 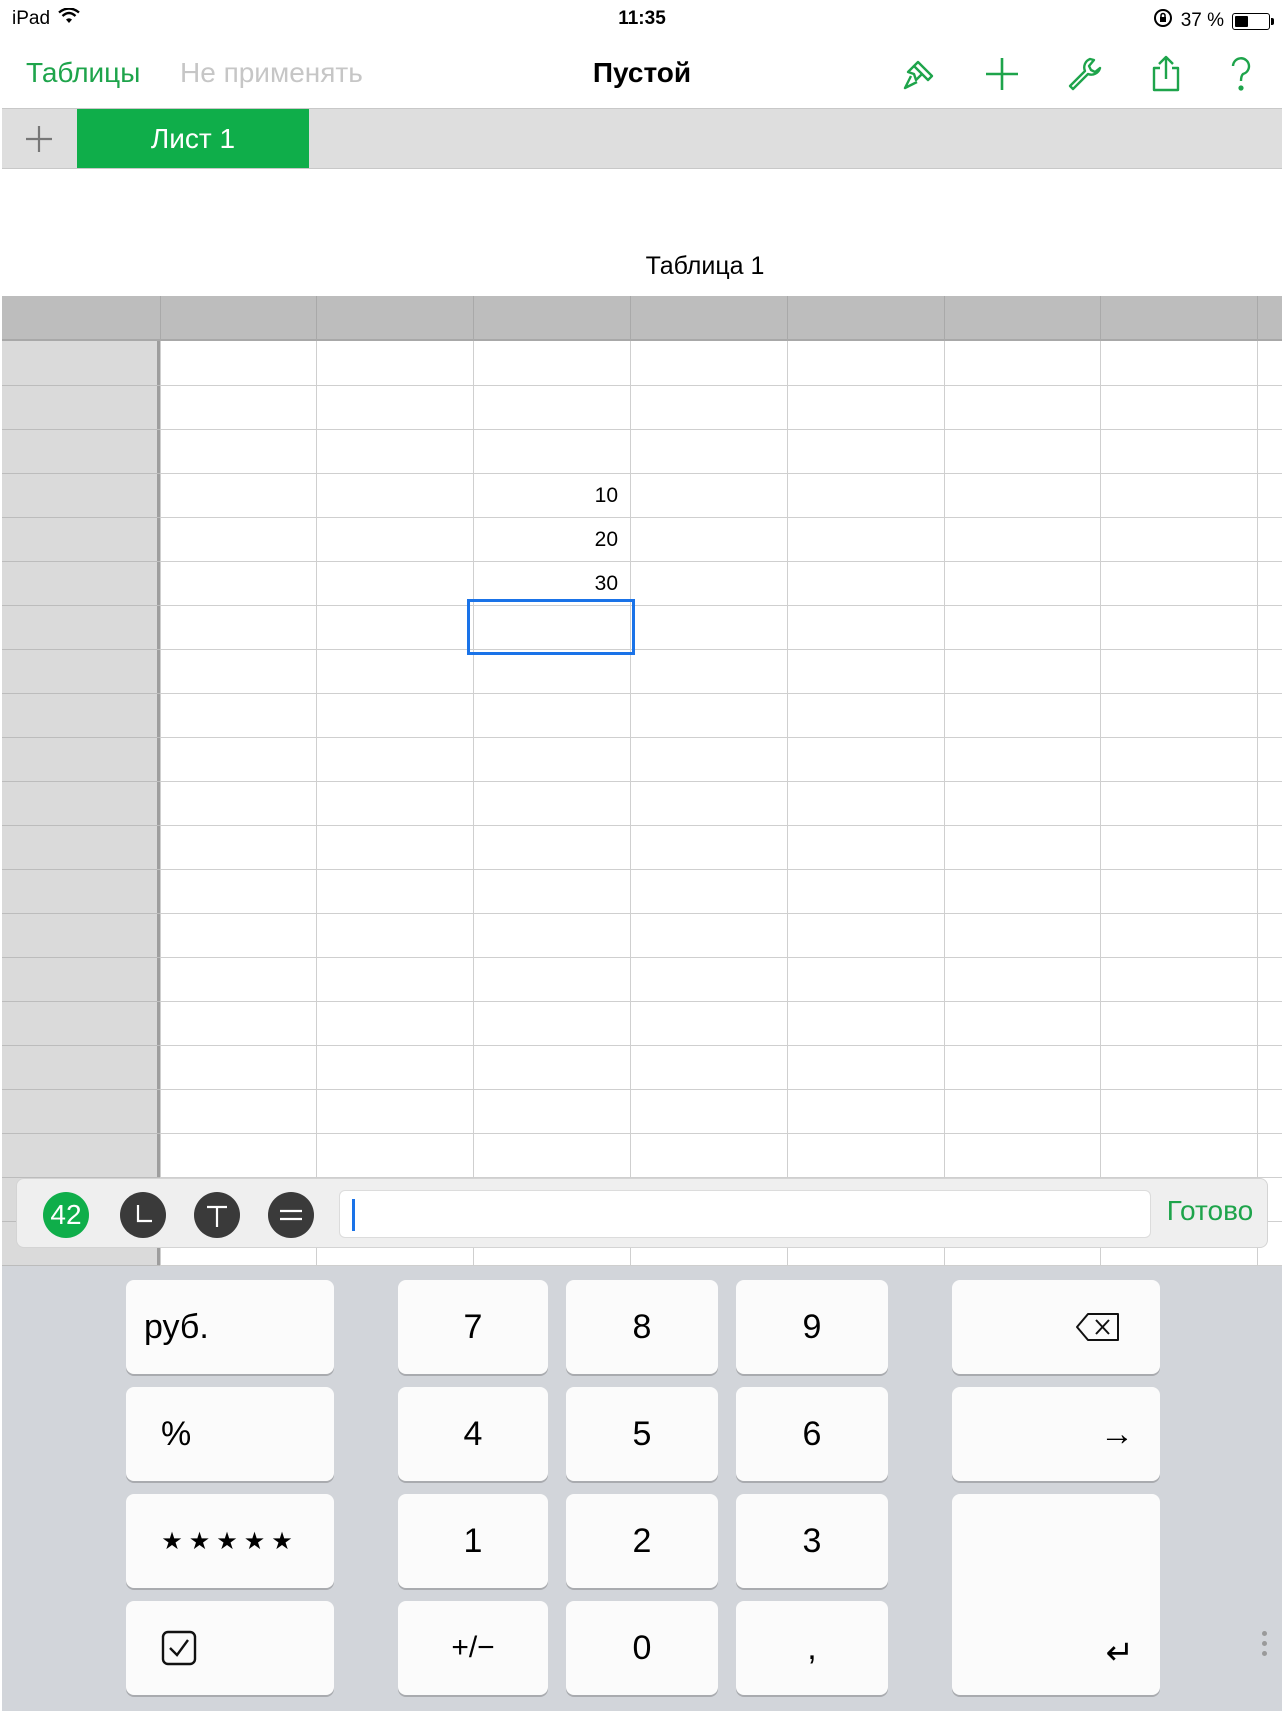 What do you see at coordinates (745, 1214) in the screenshot?
I see `cell-value-input` at bounding box center [745, 1214].